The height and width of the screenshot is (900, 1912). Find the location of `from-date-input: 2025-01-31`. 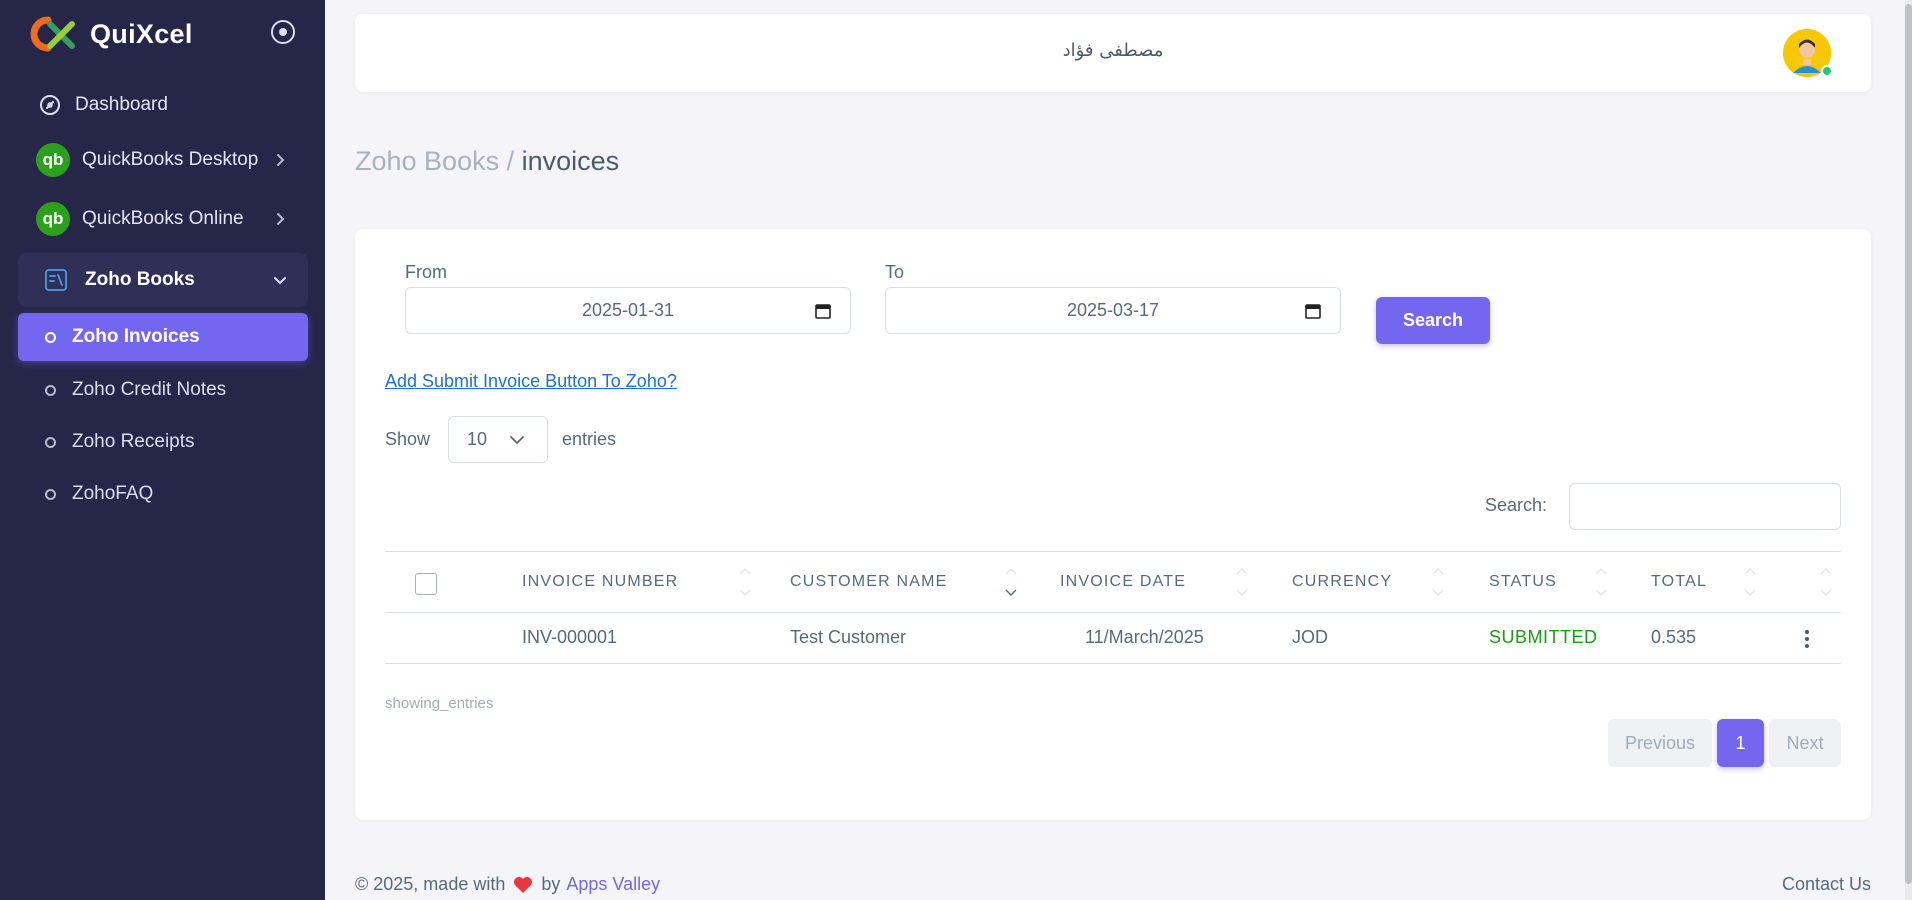

from-date-input: 2025-01-31 is located at coordinates (628, 310).